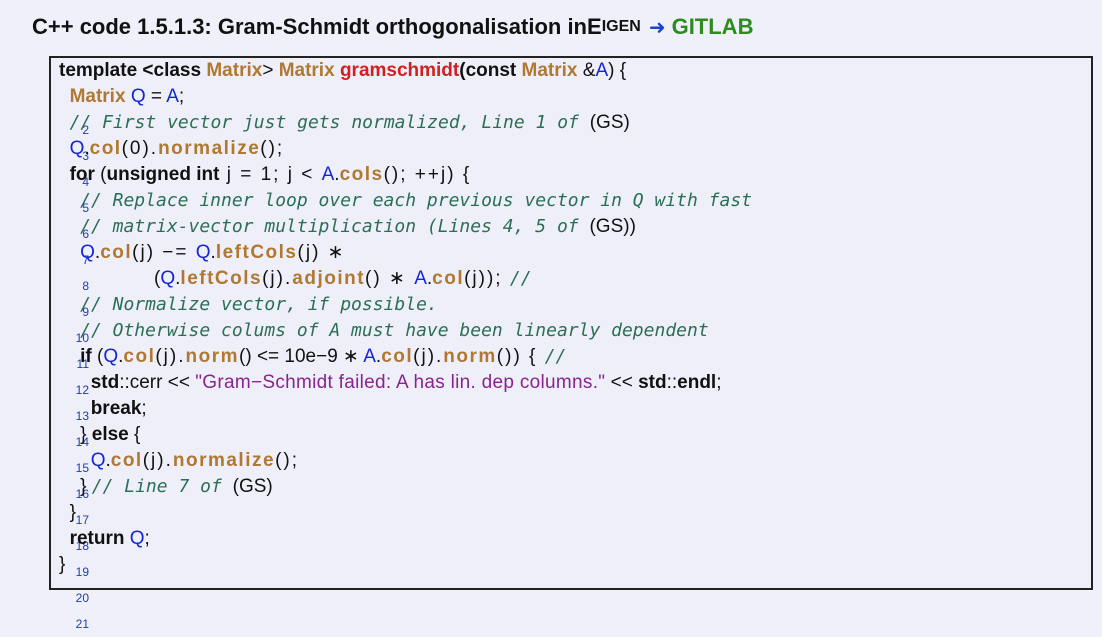 The width and height of the screenshot is (1102, 637). I want to click on code-token: (j) ∗, so click(321, 252).